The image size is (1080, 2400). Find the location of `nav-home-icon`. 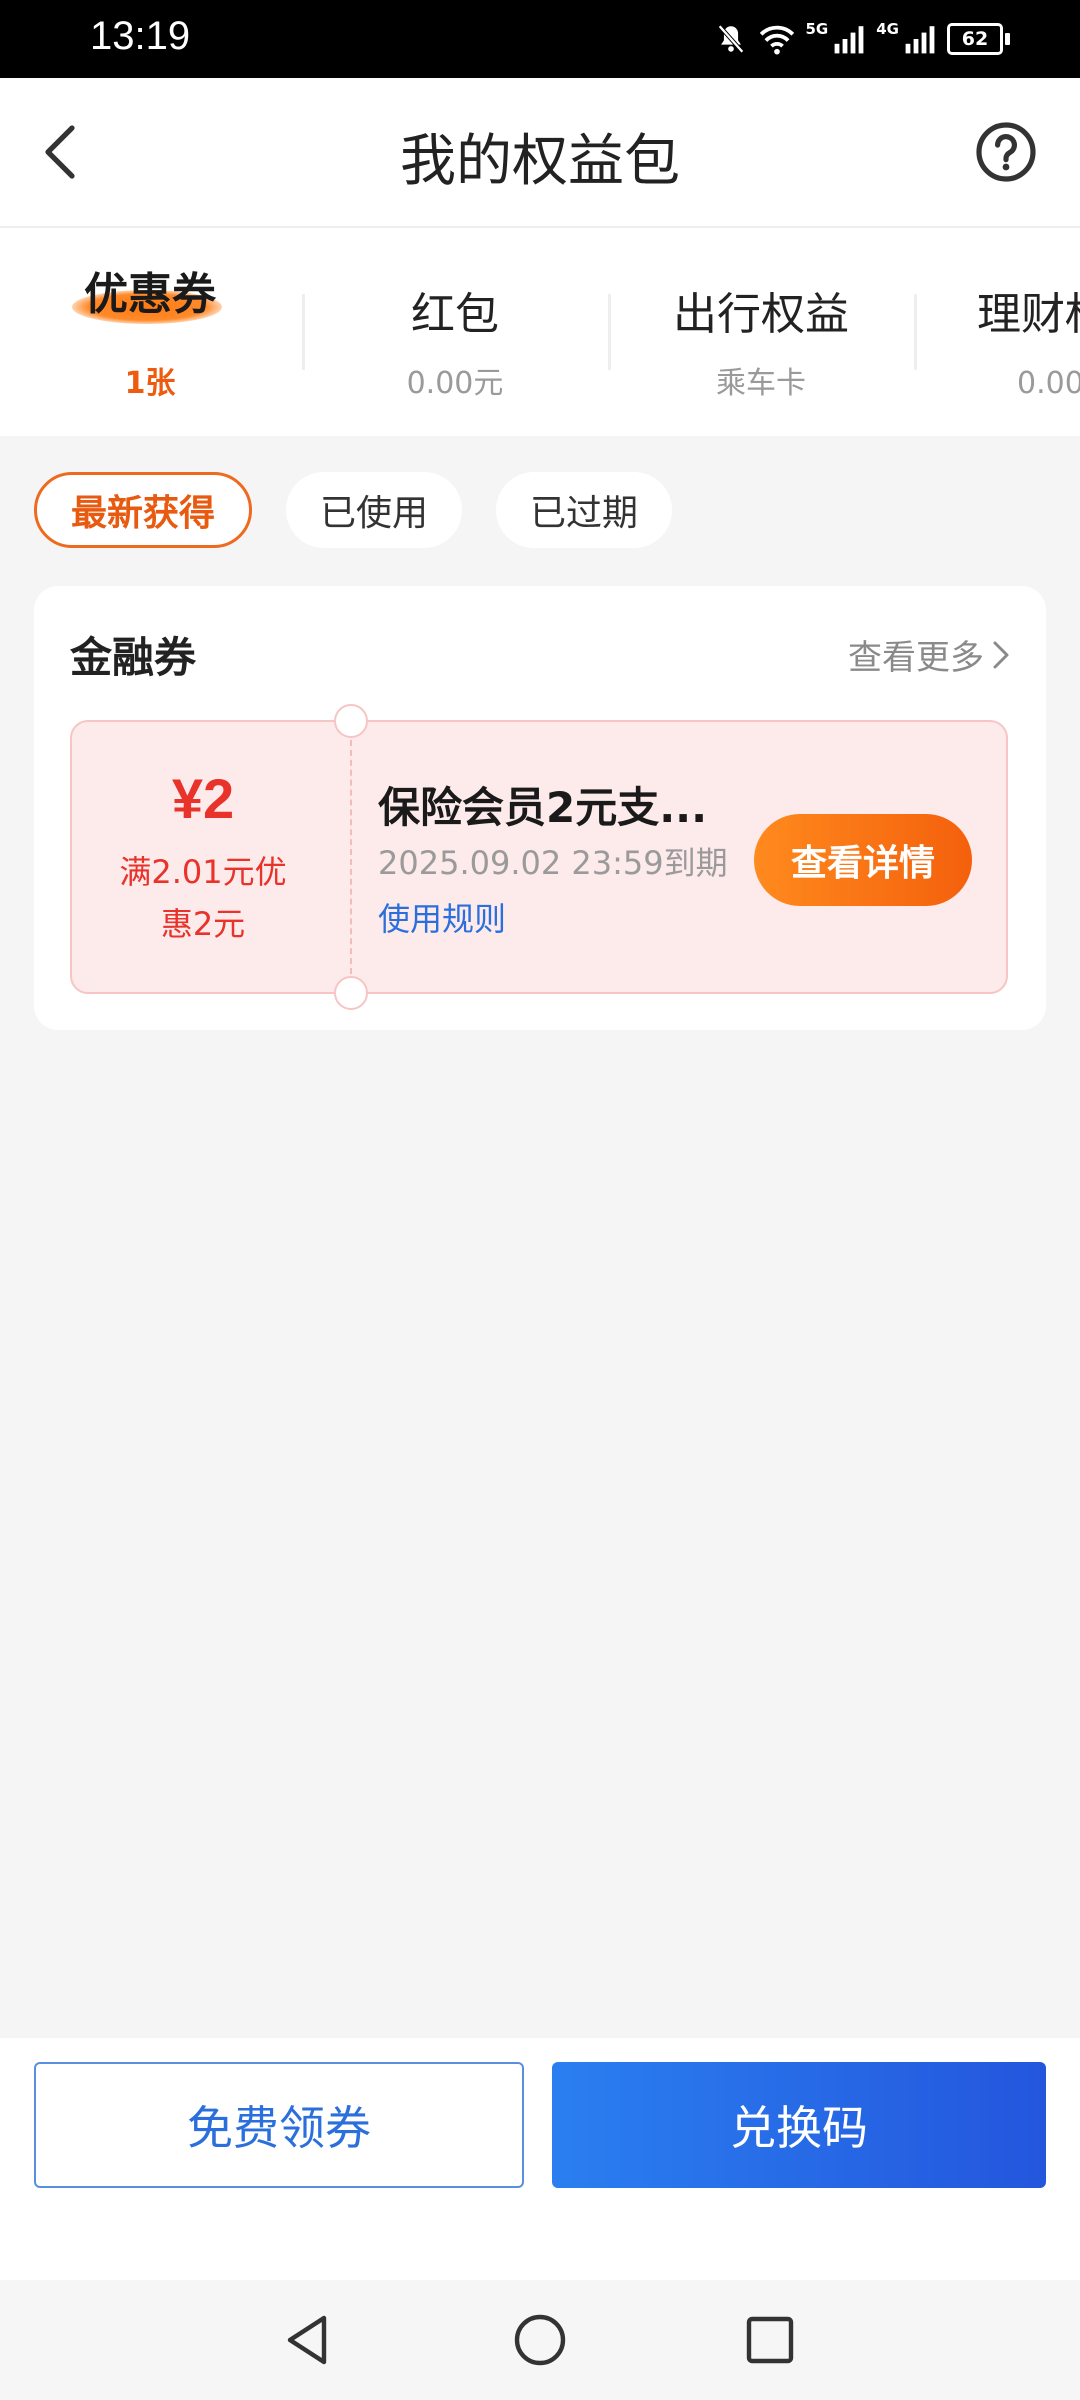

nav-home-icon is located at coordinates (540, 2340).